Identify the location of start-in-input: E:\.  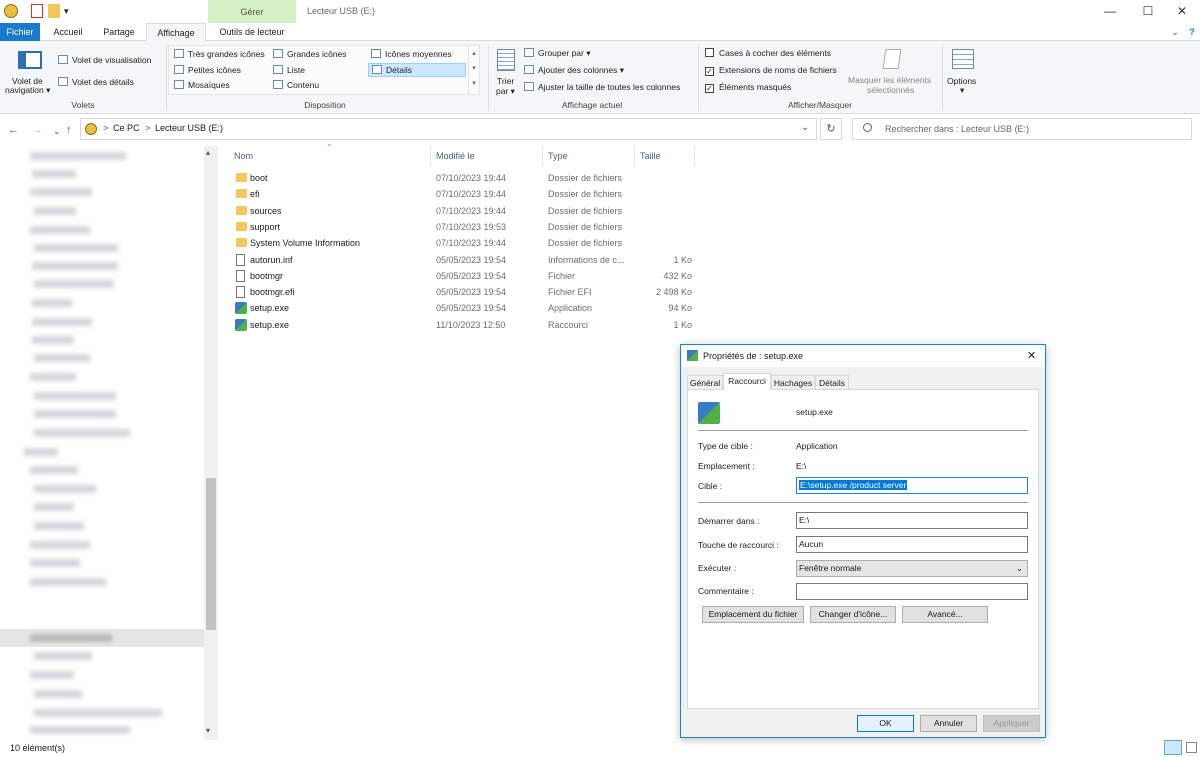
(912, 520).